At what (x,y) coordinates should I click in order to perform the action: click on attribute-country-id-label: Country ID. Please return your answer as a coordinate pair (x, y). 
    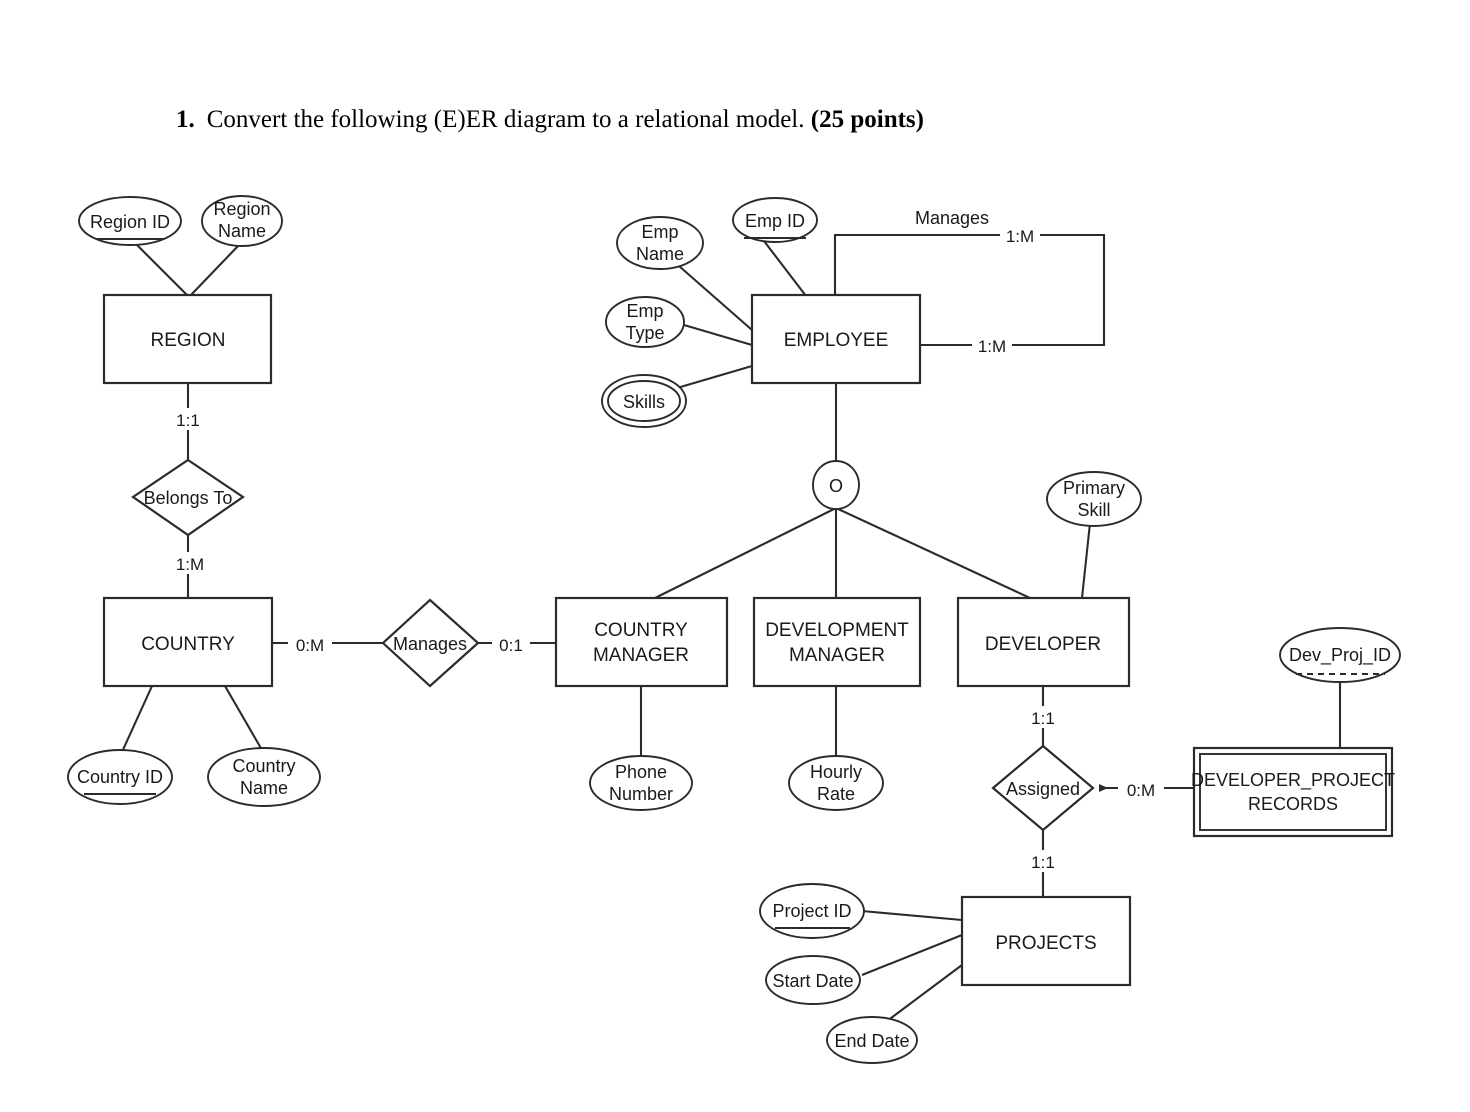
    Looking at the image, I should click on (120, 777).